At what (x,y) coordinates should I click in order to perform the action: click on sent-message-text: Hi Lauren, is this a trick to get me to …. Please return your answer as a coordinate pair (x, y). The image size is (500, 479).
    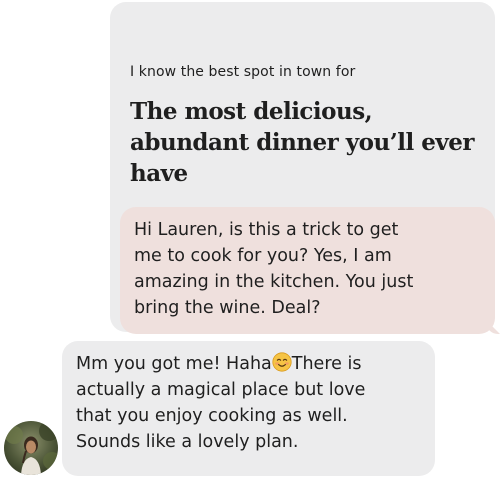
    Looking at the image, I should click on (274, 269).